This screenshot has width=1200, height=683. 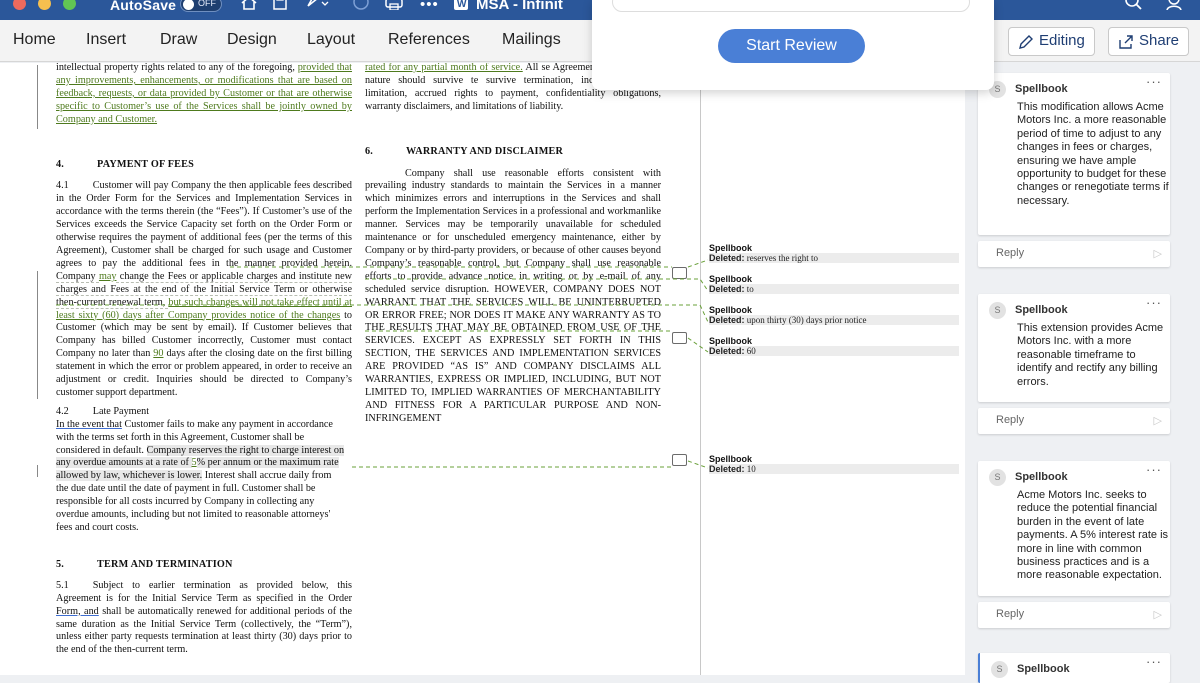 What do you see at coordinates (178, 40) in the screenshot?
I see `tab-draw: Draw` at bounding box center [178, 40].